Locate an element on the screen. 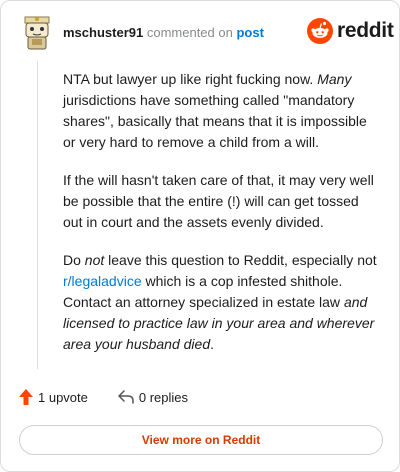 This screenshot has width=400, height=472. upvote-count: 1 upvote is located at coordinates (63, 397).